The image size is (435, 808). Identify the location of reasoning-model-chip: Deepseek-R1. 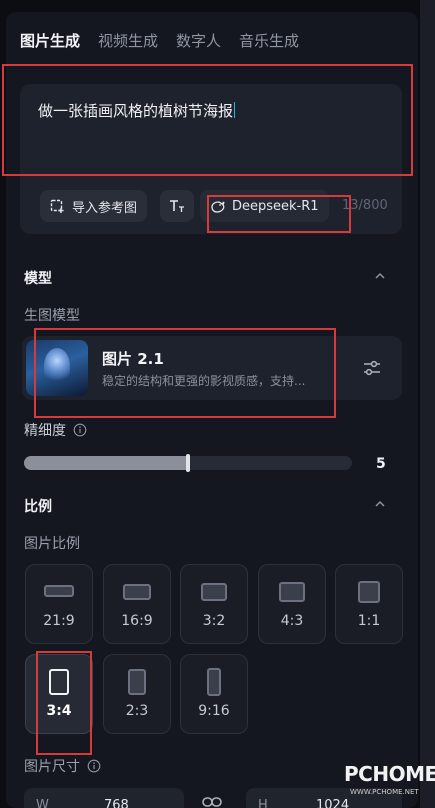
(264, 206).